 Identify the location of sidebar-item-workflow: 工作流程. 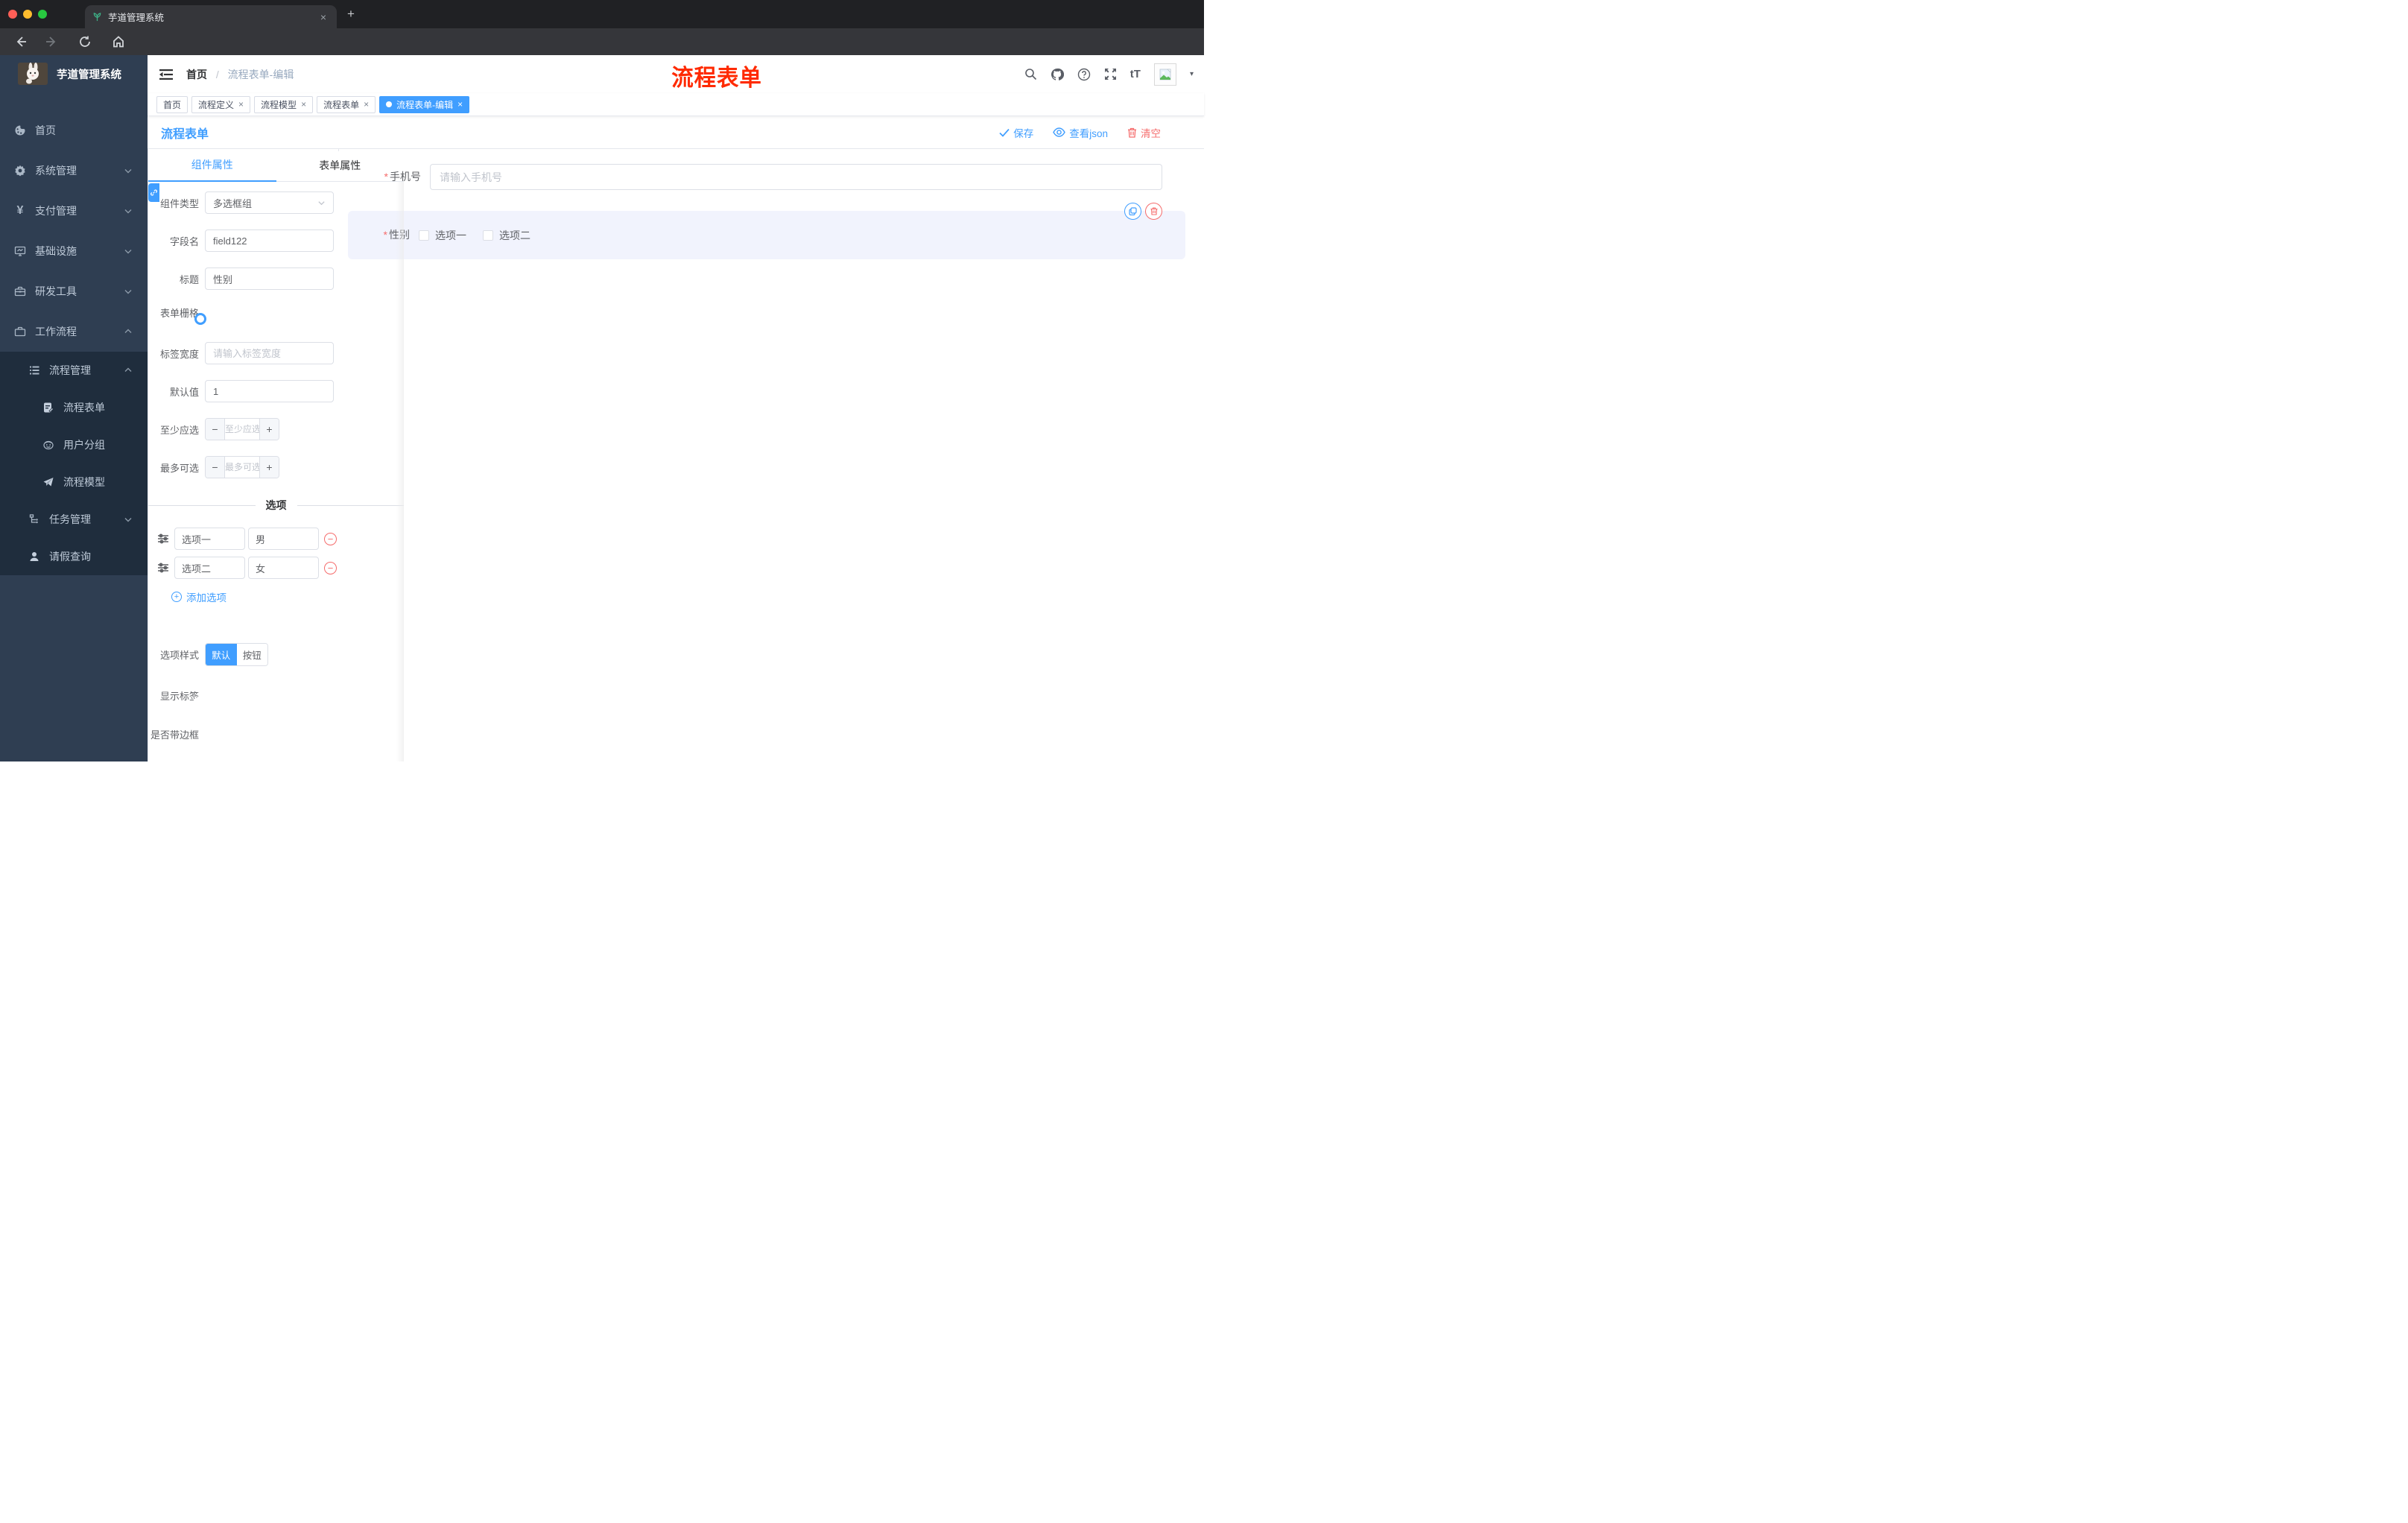
(74, 331).